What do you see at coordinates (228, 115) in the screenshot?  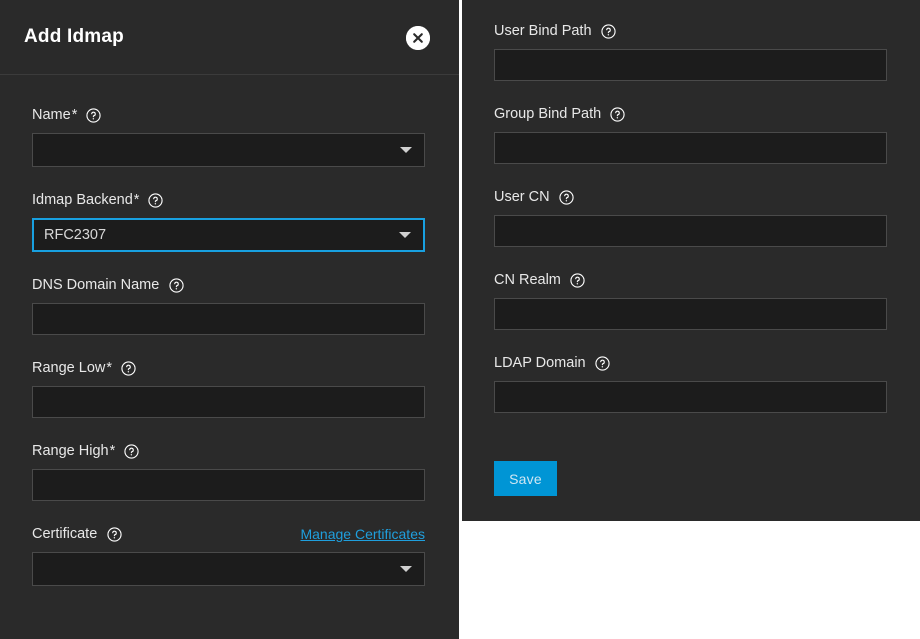 I see `field-label-row: Name *` at bounding box center [228, 115].